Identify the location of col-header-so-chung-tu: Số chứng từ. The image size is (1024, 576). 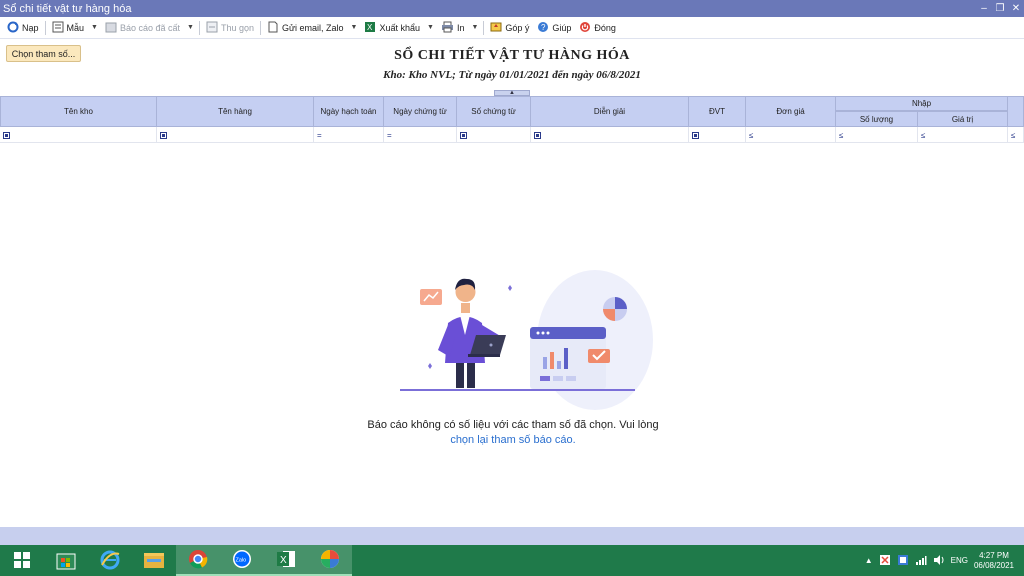
(494, 111).